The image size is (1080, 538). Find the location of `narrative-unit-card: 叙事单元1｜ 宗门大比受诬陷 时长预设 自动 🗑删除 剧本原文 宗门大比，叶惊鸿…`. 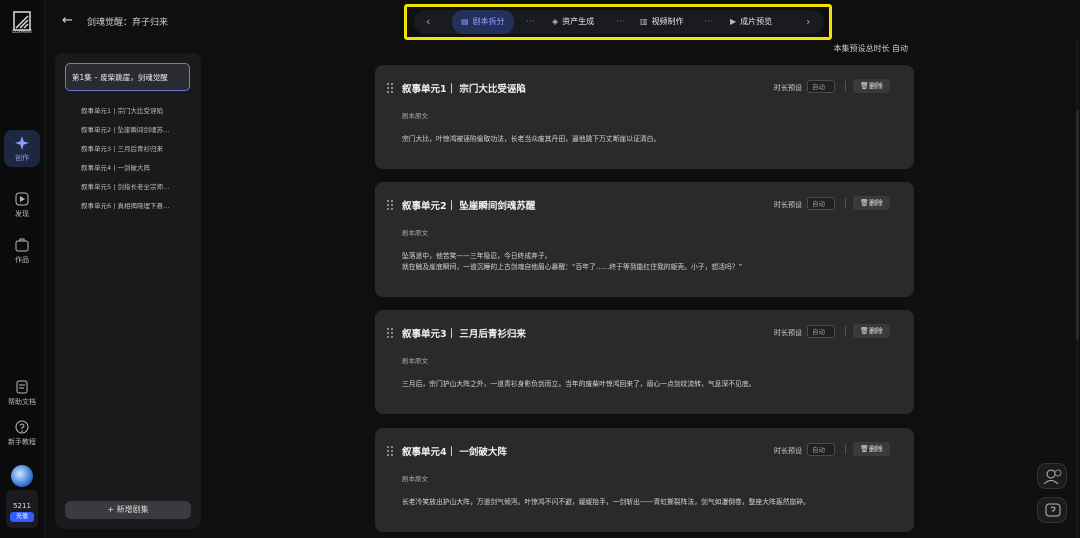

narrative-unit-card: 叙事单元1｜ 宗门大比受诬陷 时长预设 自动 🗑删除 剧本原文 宗门大比，叶惊鸿… is located at coordinates (644, 117).